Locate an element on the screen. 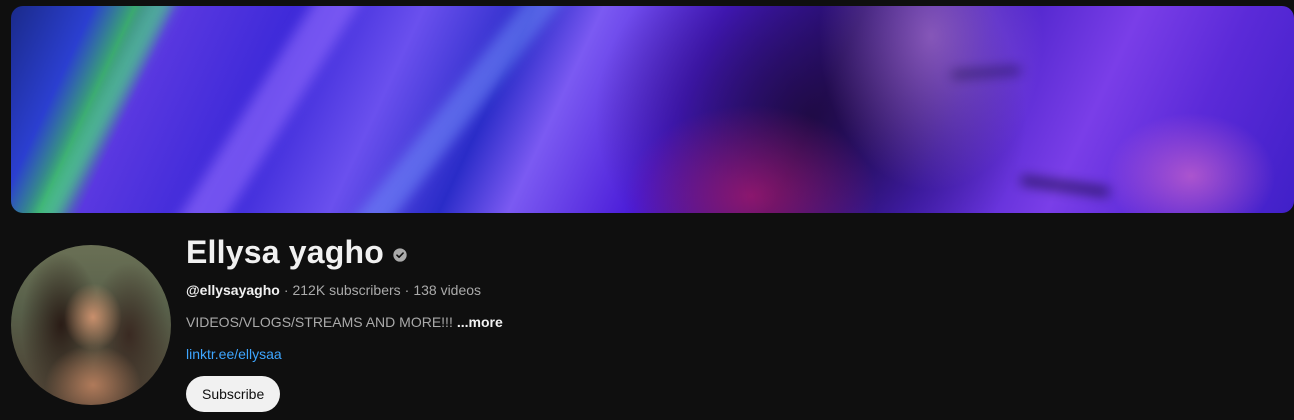 The width and height of the screenshot is (1294, 420). verified-check-icon is located at coordinates (400, 252).